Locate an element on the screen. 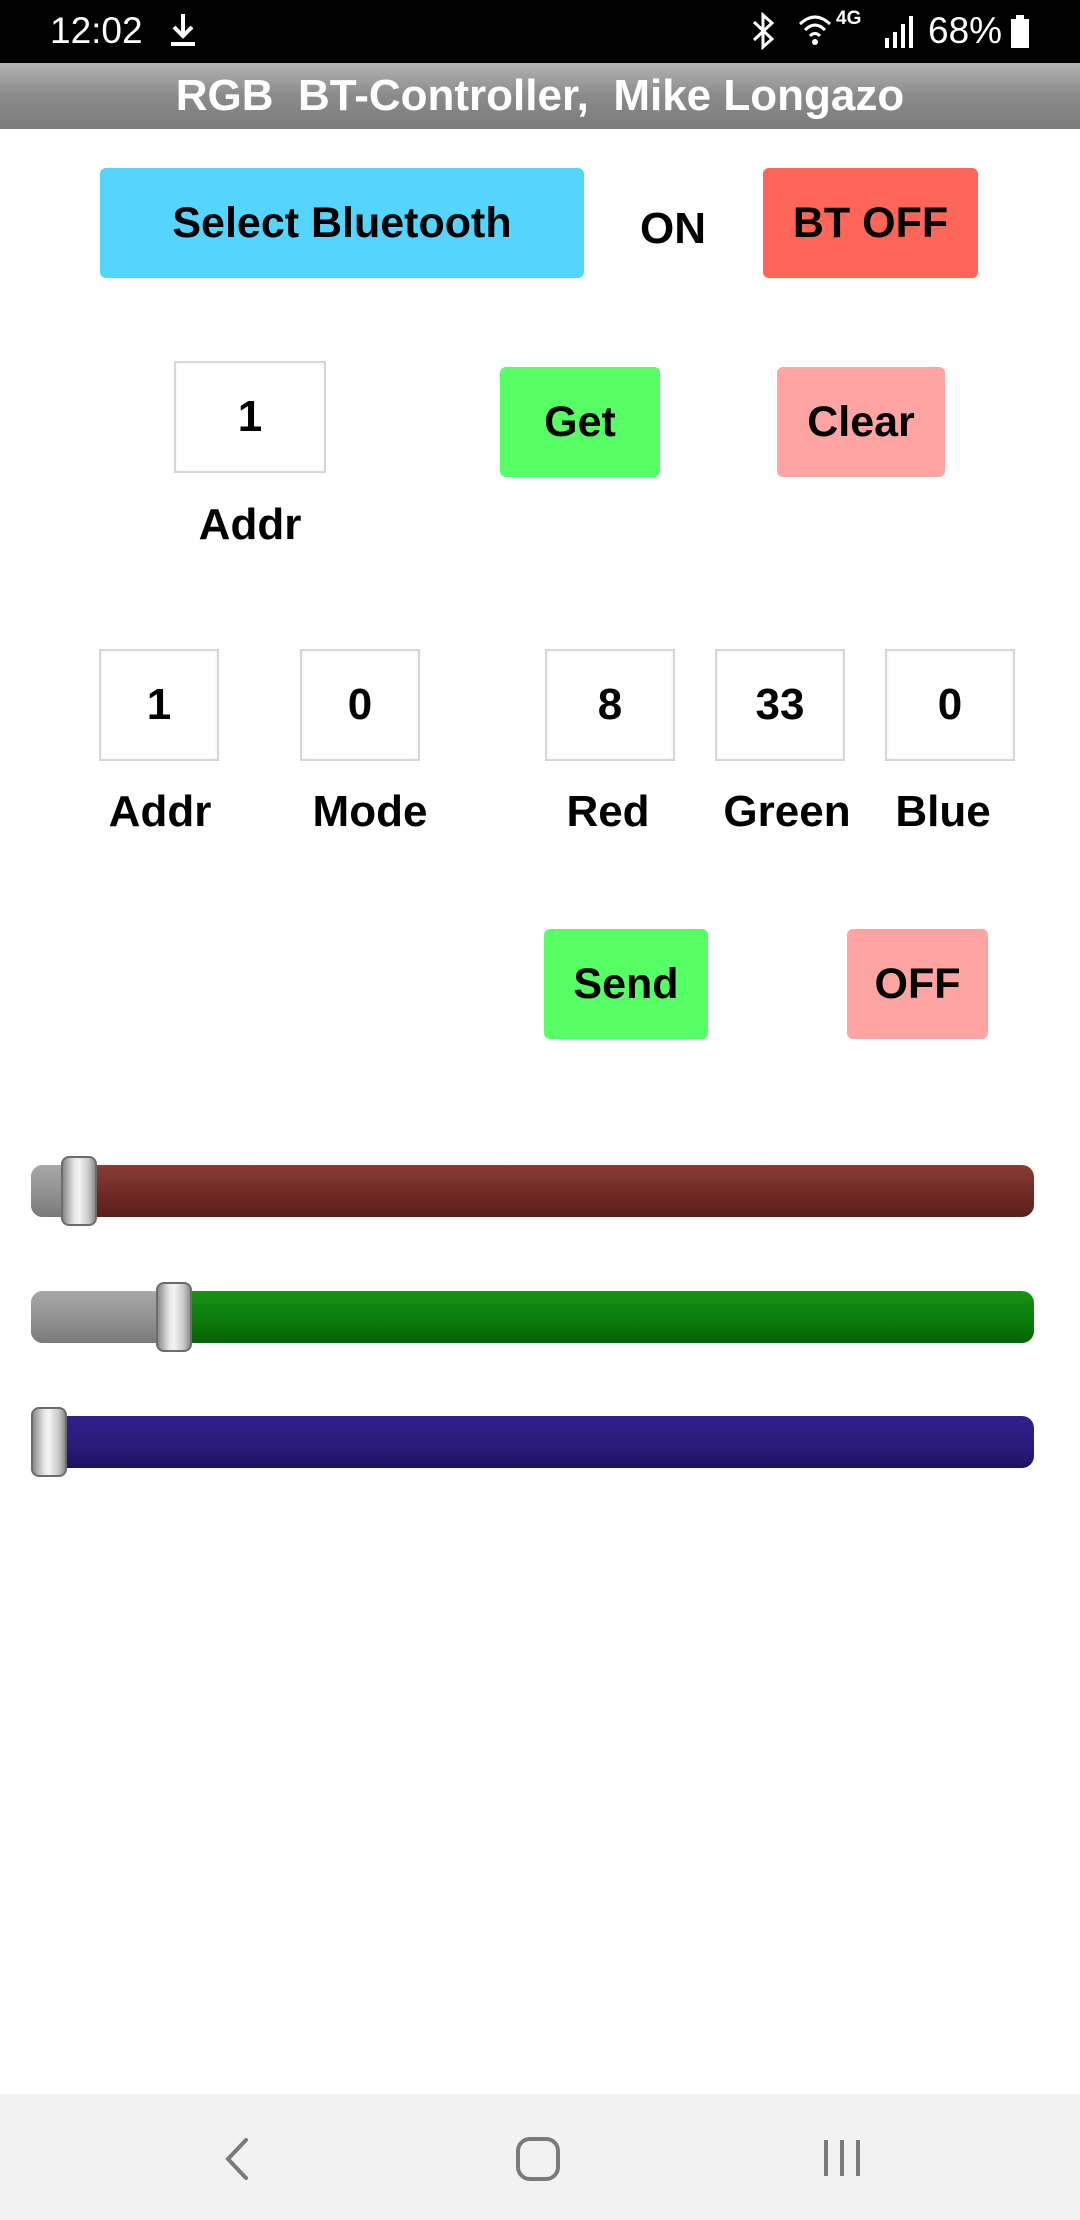  signal-icon is located at coordinates (899, 32).